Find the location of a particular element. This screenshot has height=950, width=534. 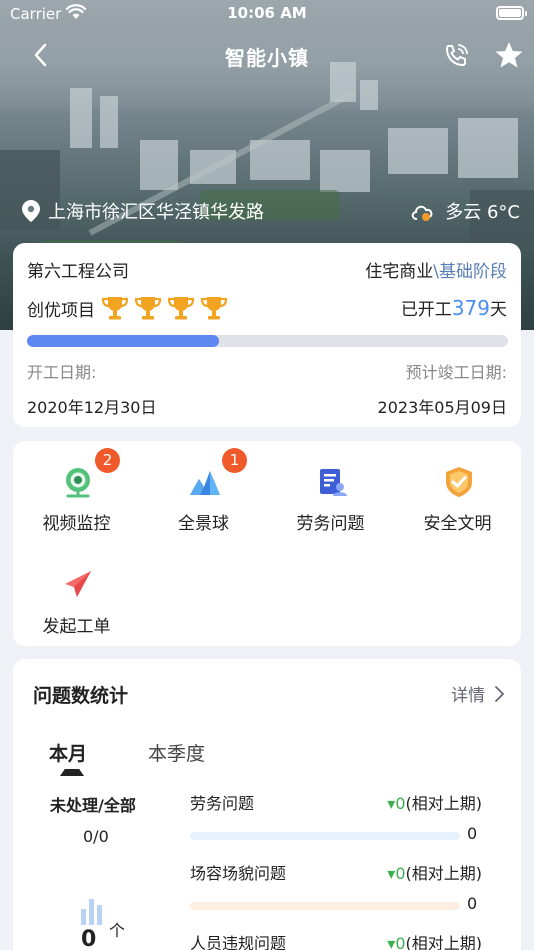

trophy-list is located at coordinates (167, 308).